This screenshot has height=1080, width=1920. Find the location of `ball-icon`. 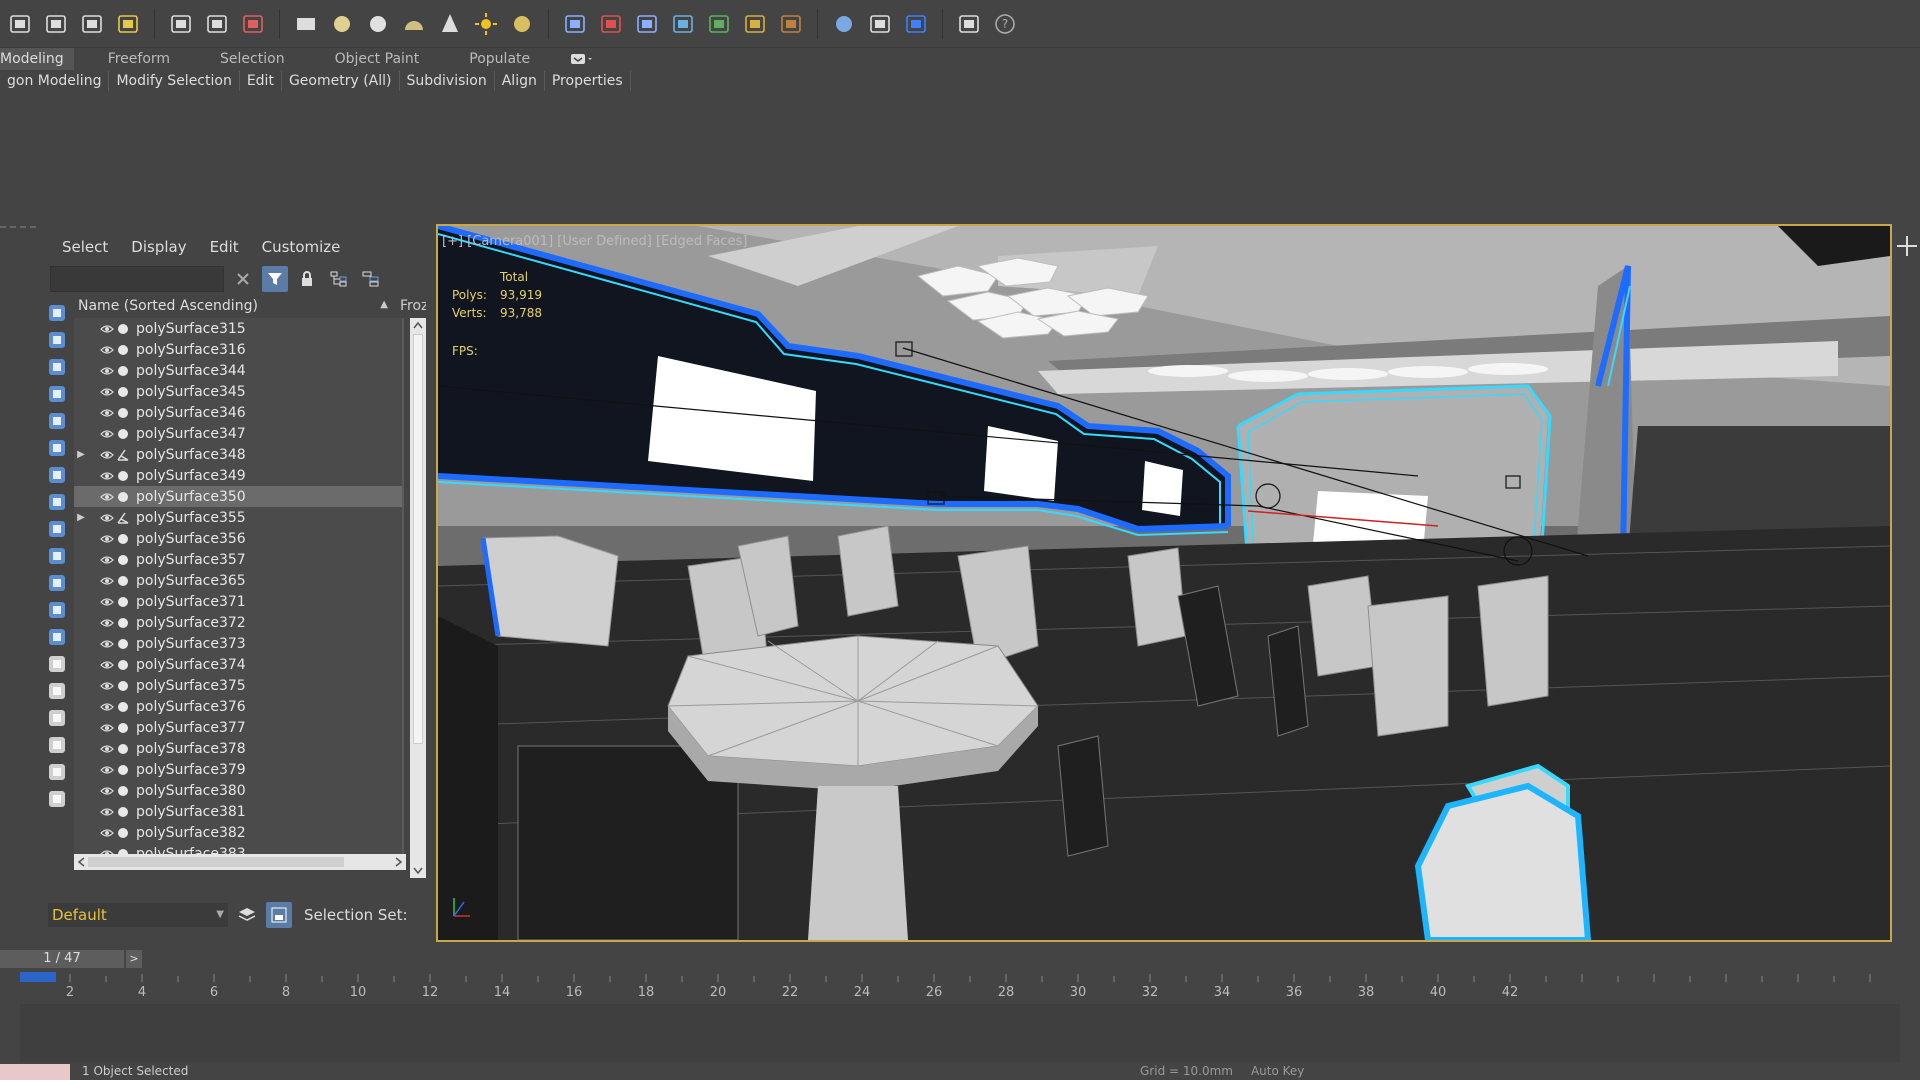

ball-icon is located at coordinates (844, 24).